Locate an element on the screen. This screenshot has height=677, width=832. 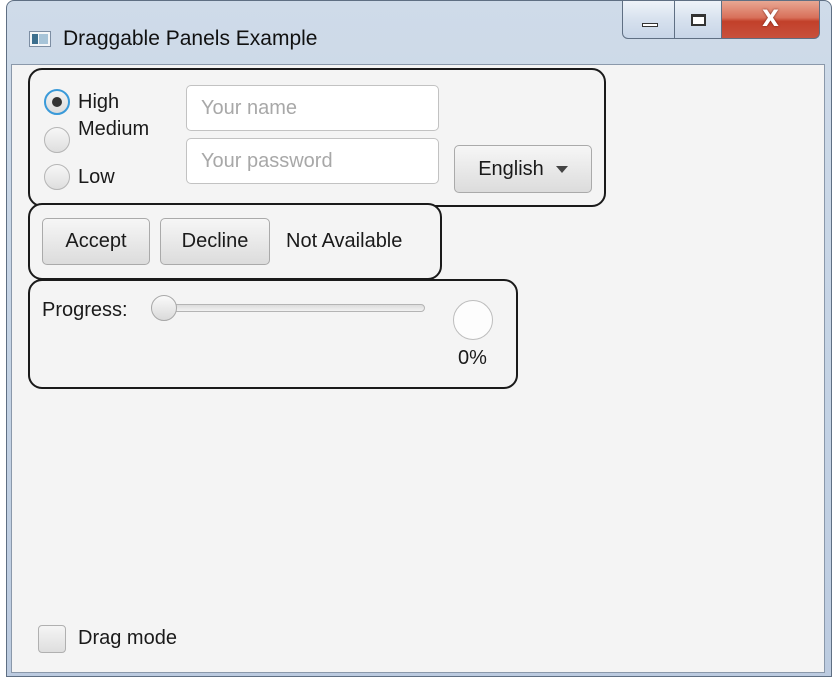
minimize-button is located at coordinates (648, 20).